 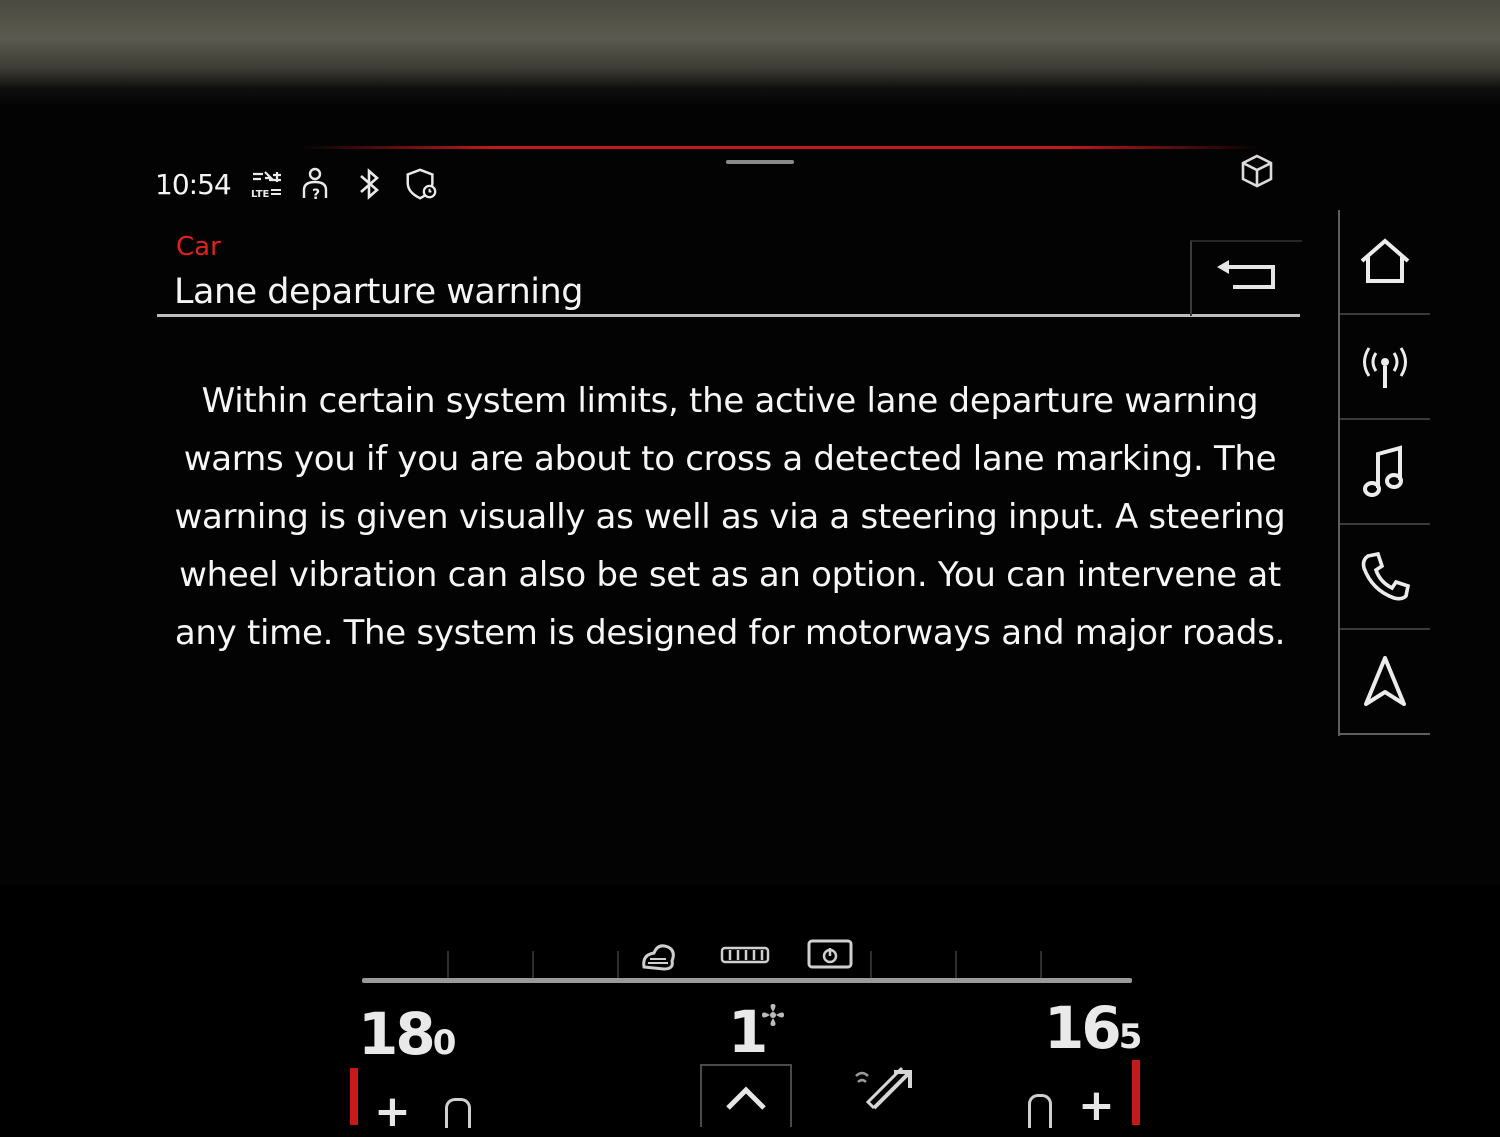 I want to click on rail-radio-button, so click(x=1385, y=367).